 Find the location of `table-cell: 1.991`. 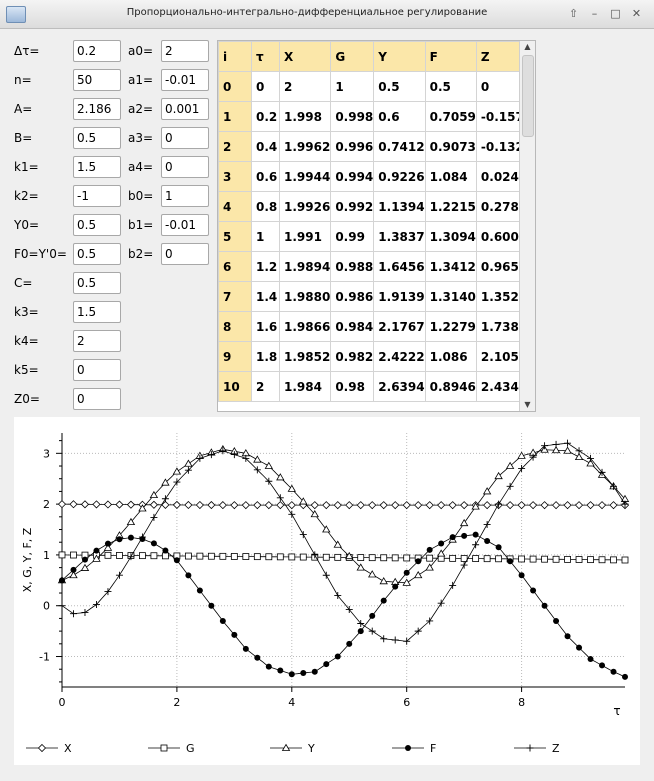

table-cell: 1.991 is located at coordinates (305, 236).